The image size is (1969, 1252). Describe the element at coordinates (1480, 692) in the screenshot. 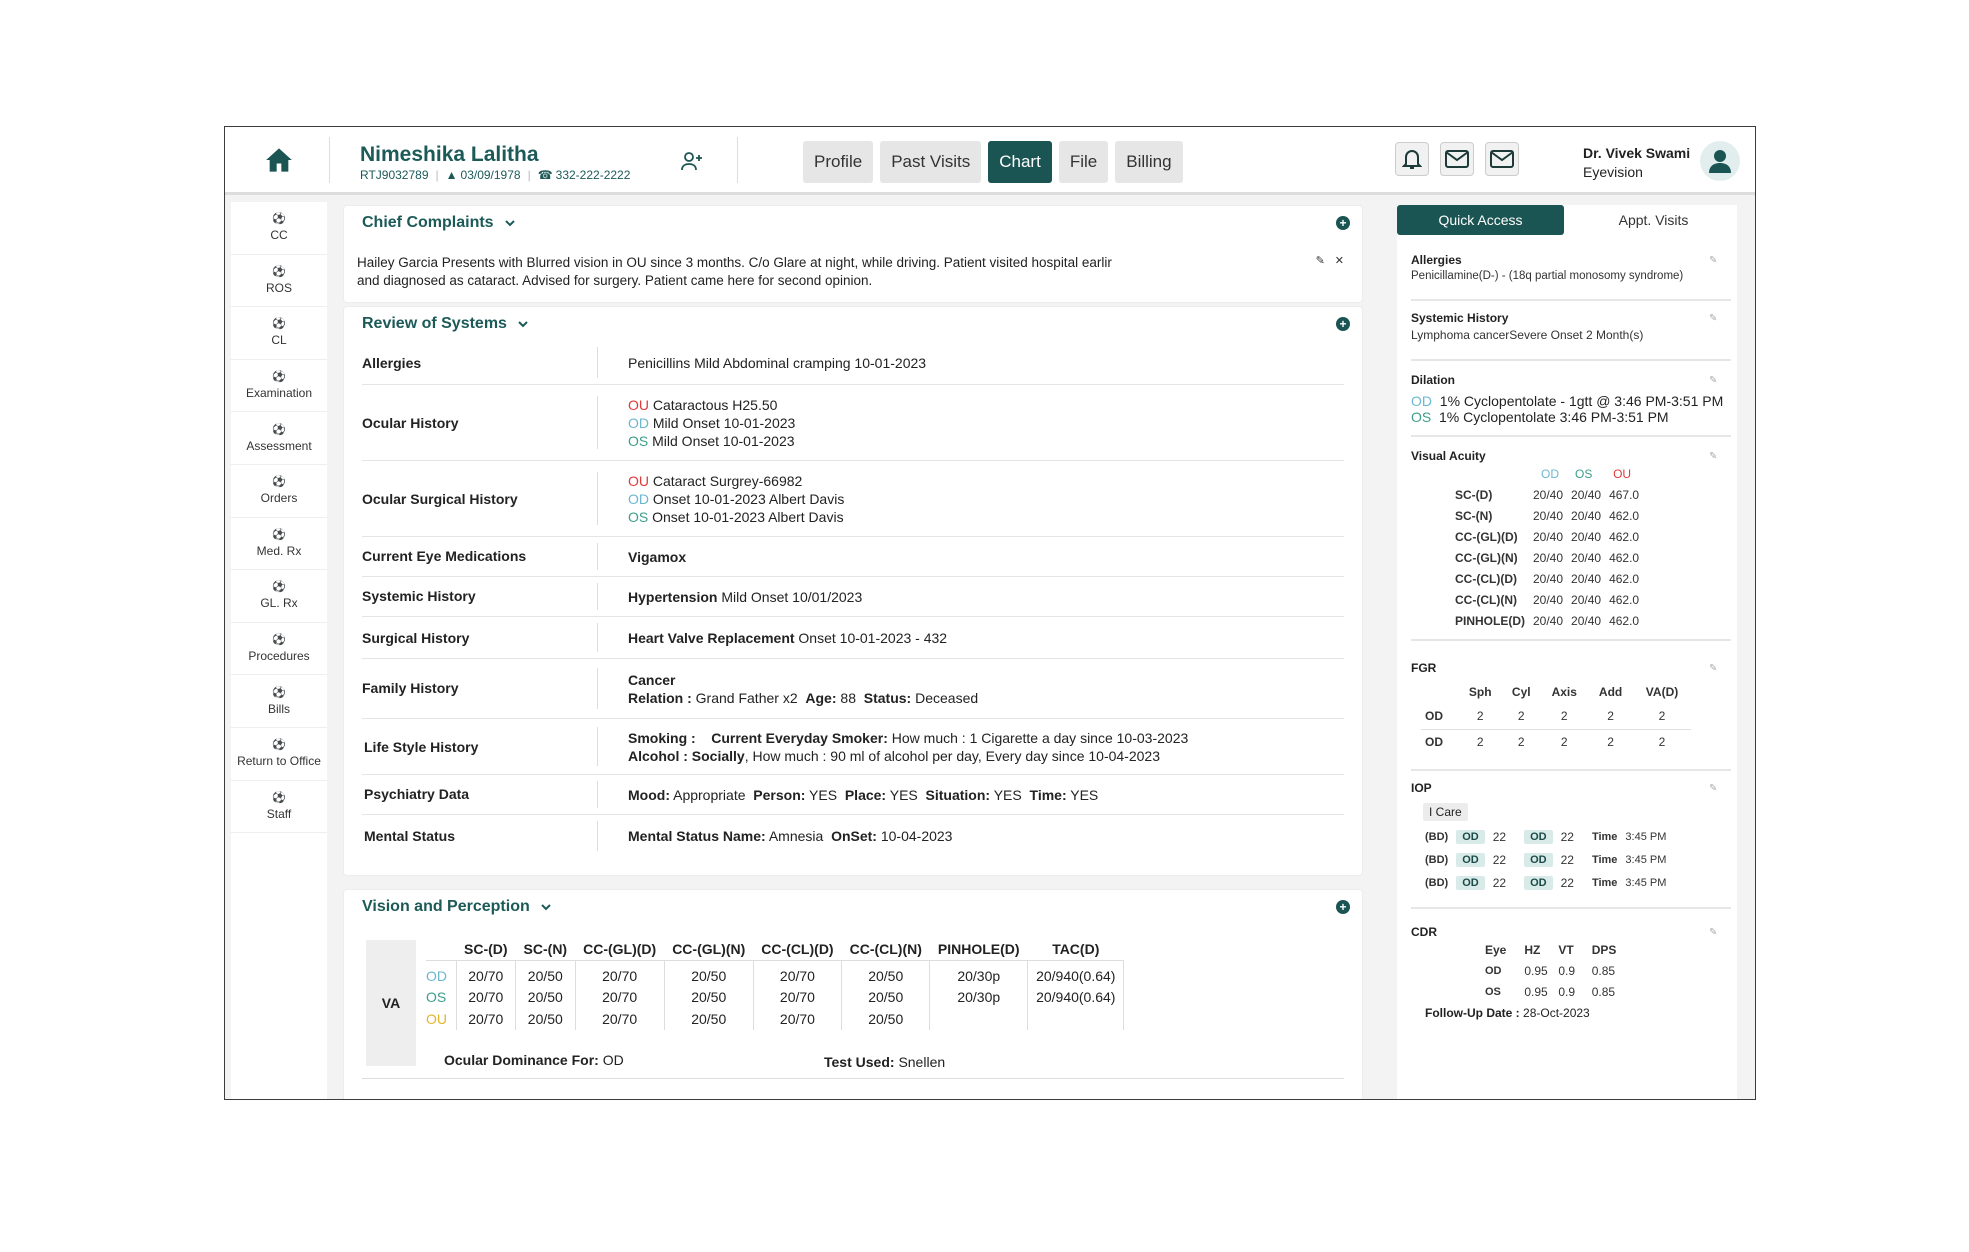

I see `column-header: Sph` at that location.